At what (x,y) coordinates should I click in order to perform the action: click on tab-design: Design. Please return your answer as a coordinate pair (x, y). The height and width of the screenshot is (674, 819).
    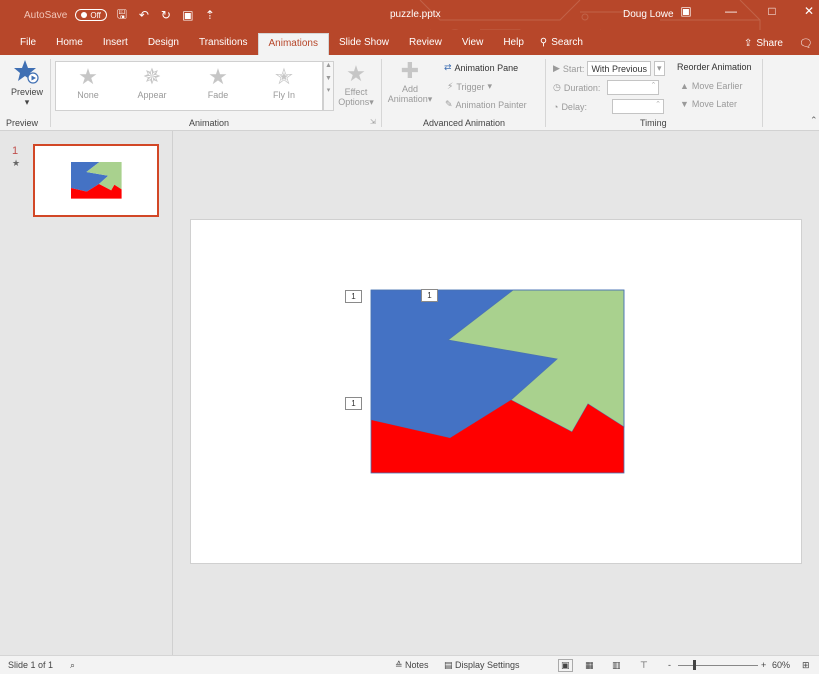
    Looking at the image, I should click on (163, 44).